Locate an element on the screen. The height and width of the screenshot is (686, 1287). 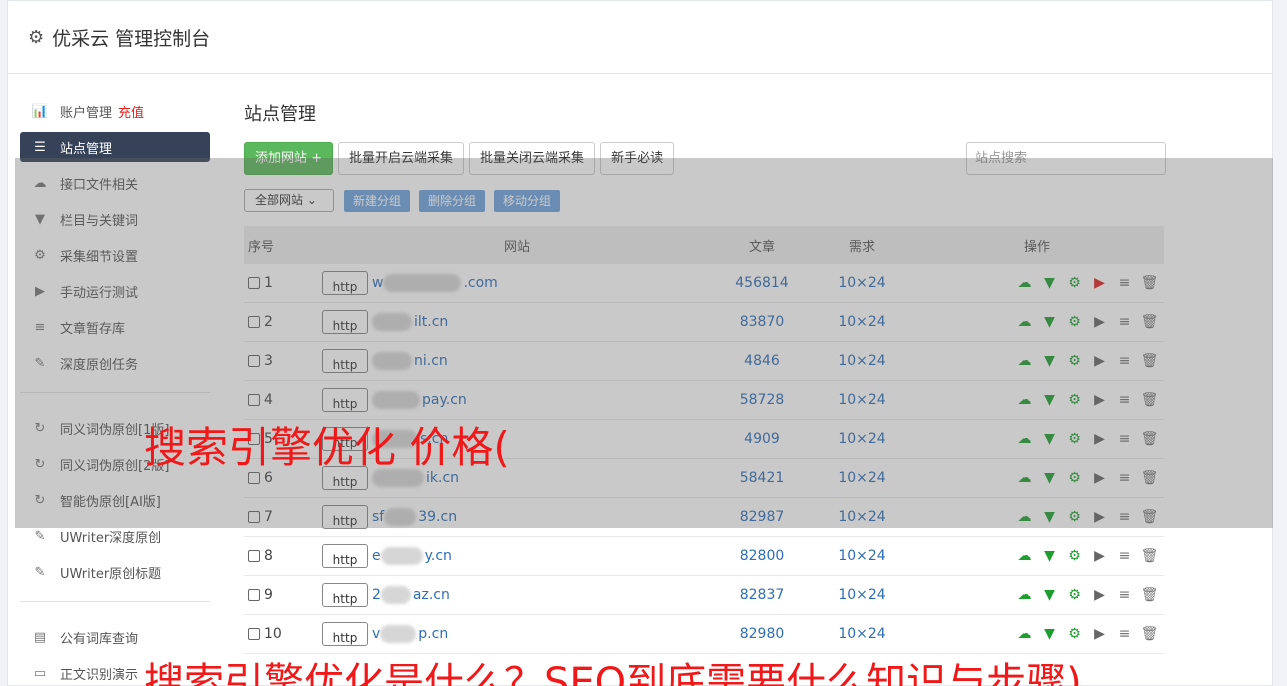
site-domain-link: 2 az.cn is located at coordinates (411, 595).